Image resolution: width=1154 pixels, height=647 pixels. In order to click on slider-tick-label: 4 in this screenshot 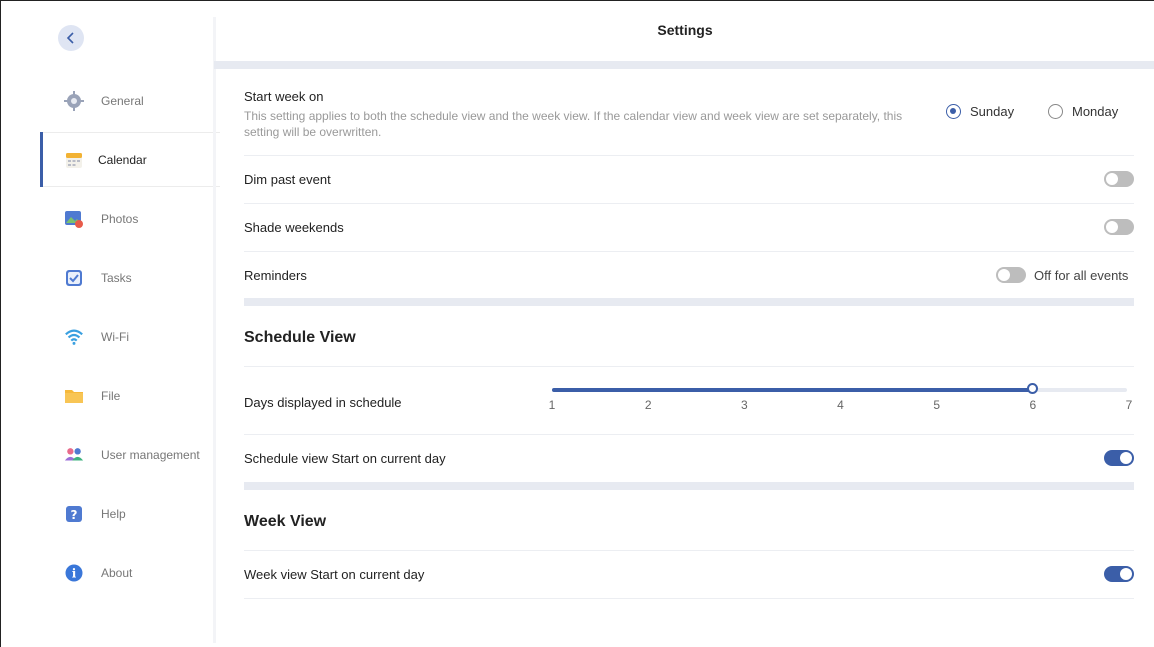, I will do `click(840, 405)`.